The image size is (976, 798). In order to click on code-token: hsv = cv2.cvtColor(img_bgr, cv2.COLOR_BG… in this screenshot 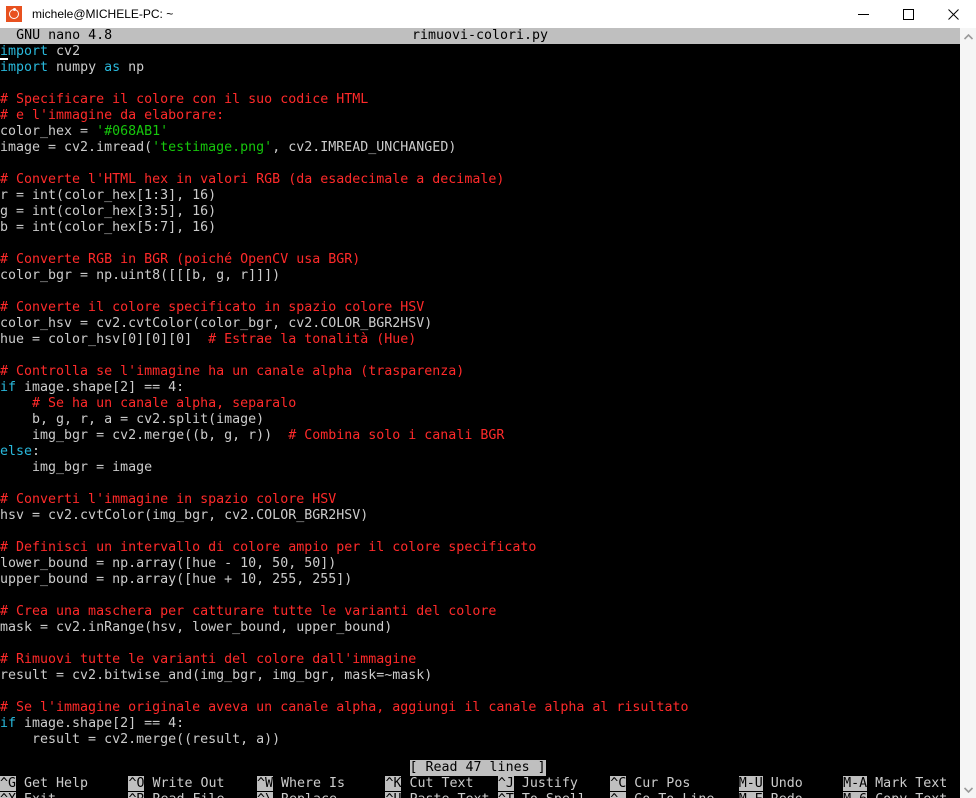, I will do `click(184, 515)`.